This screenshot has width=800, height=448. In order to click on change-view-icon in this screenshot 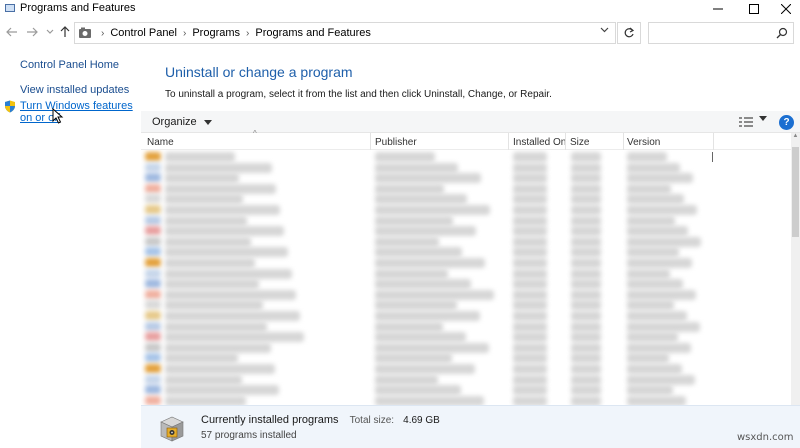, I will do `click(746, 122)`.